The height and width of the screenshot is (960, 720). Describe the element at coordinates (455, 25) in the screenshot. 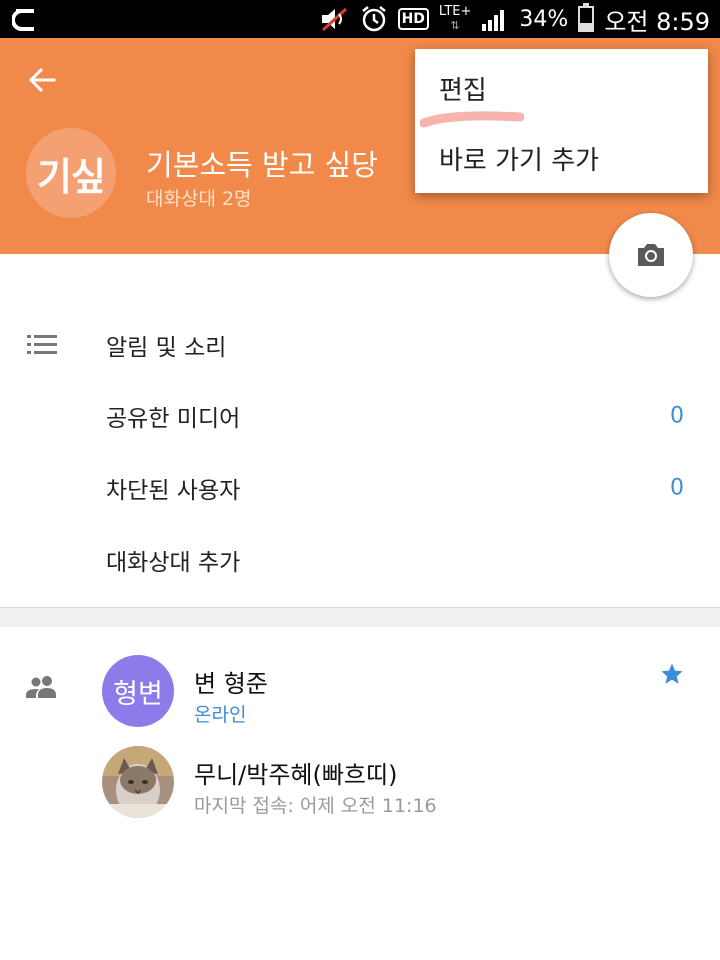

I see `data-arrows-icon: ⇅` at that location.